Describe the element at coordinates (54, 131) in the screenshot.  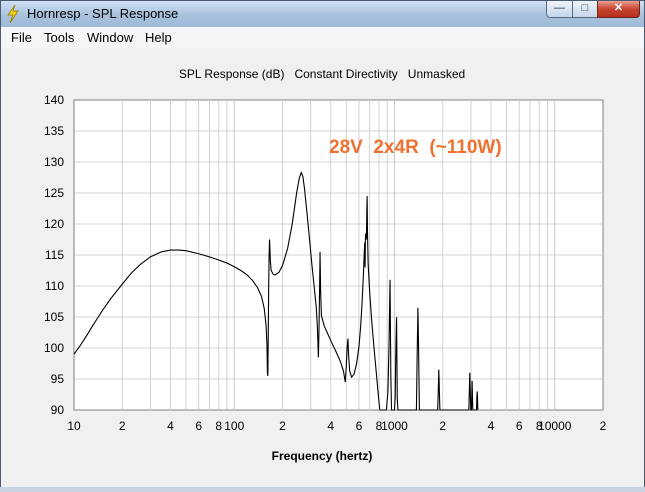
I see `y-tick-label: 135` at that location.